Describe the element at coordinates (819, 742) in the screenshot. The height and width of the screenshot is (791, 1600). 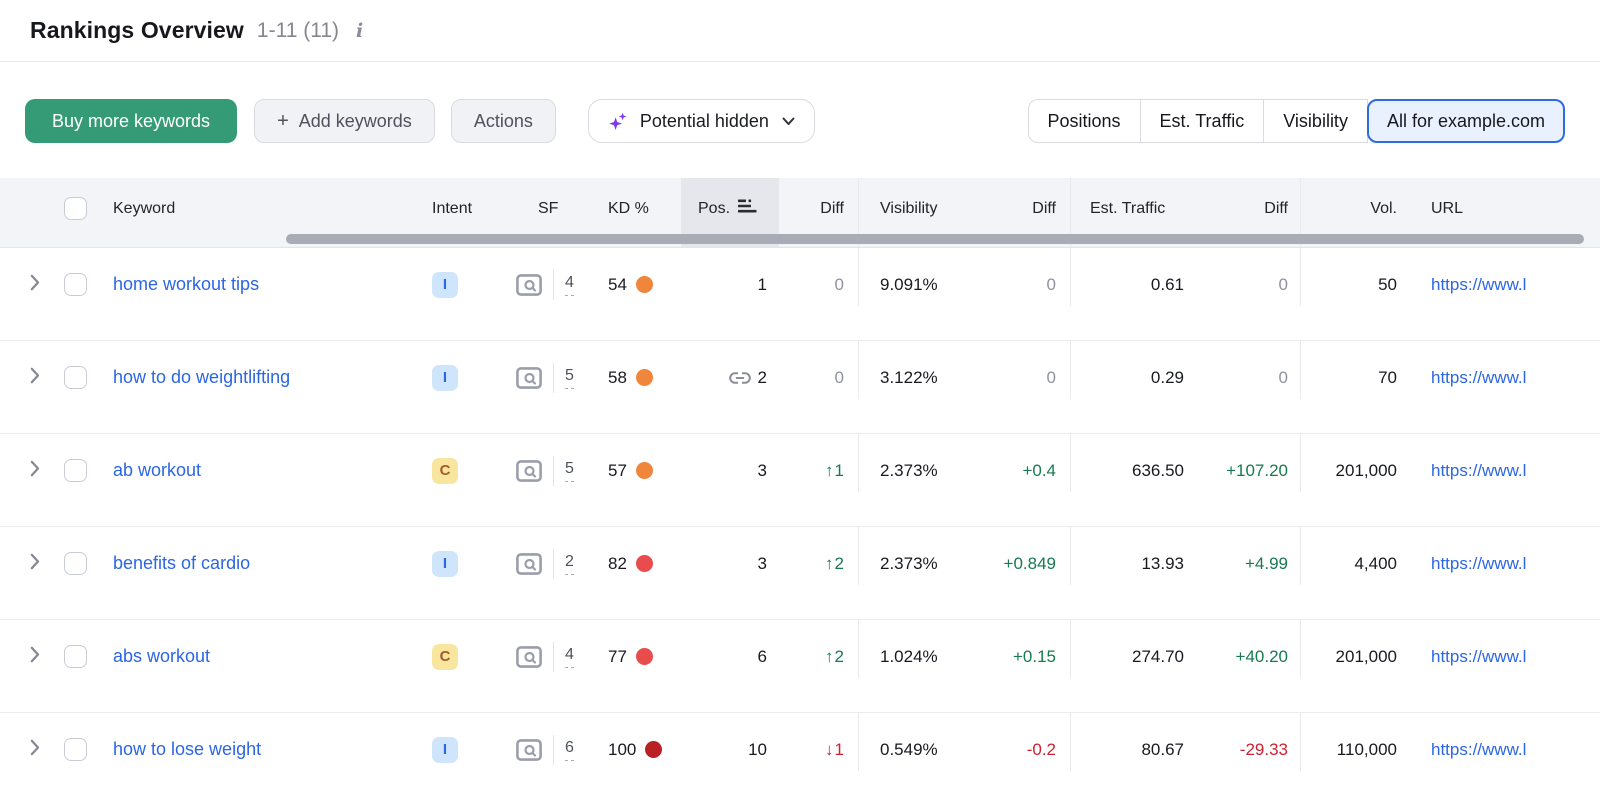
I see `position-diff-cell: 1` at that location.